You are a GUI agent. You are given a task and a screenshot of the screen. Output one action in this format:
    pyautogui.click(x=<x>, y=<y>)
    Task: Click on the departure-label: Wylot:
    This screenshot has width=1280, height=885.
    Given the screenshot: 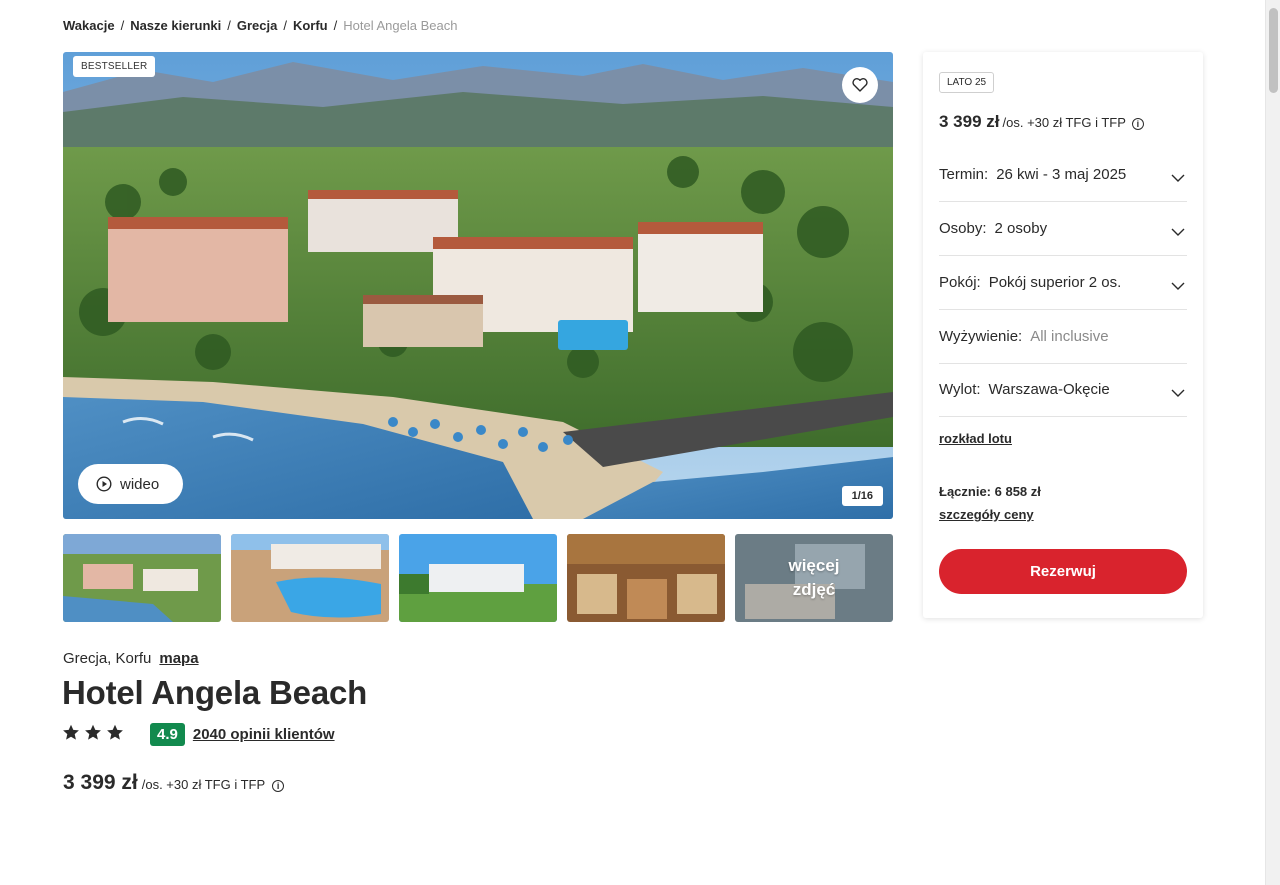 What is the action you would take?
    pyautogui.click(x=960, y=389)
    